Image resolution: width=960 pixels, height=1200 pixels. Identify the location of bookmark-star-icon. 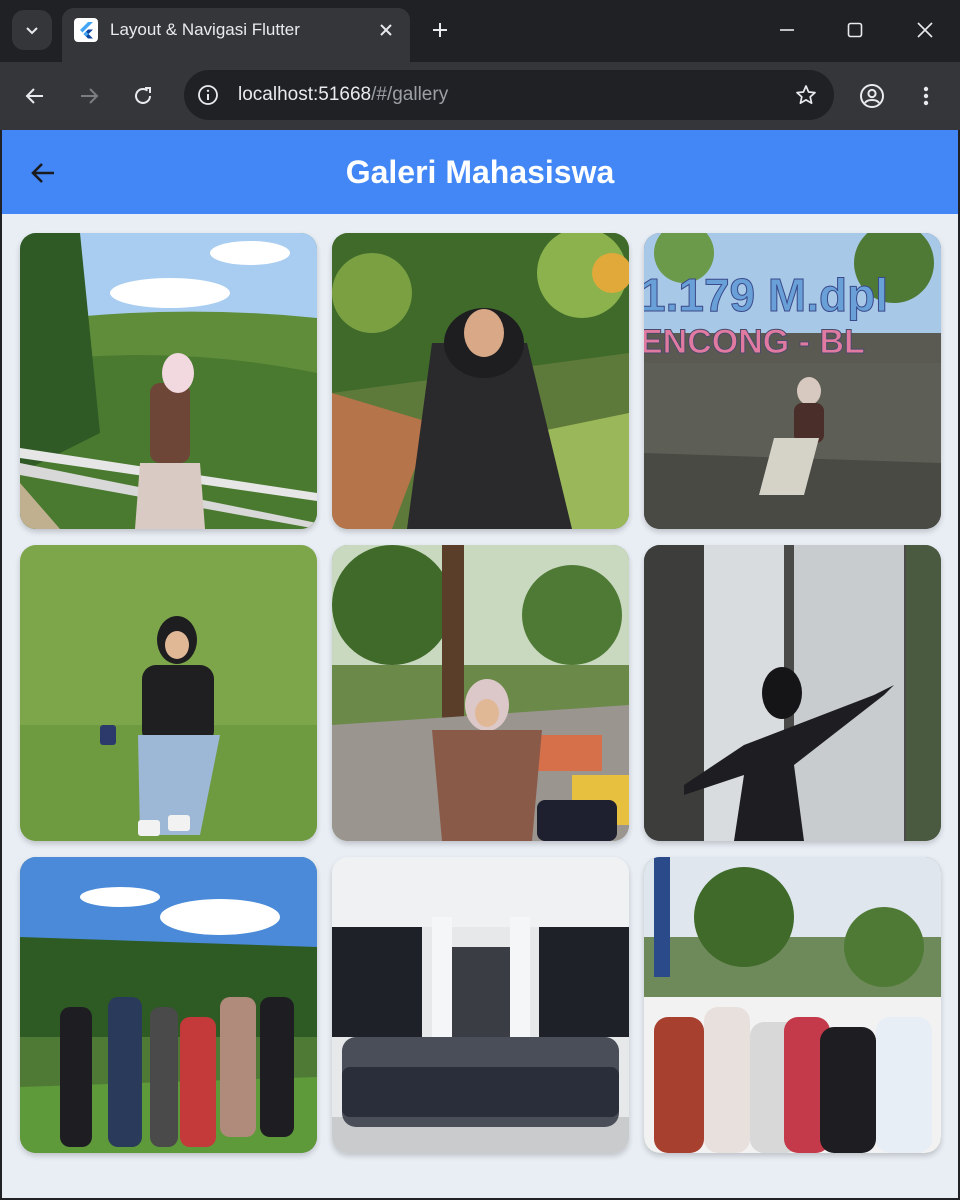
(806, 95).